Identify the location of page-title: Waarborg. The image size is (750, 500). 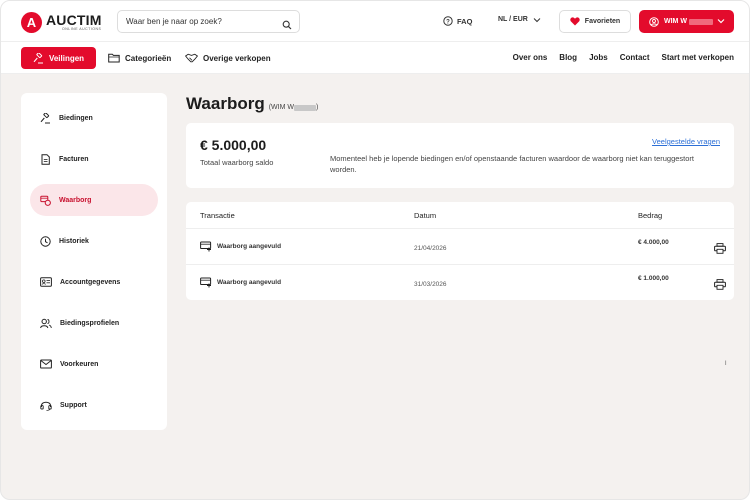
(225, 103).